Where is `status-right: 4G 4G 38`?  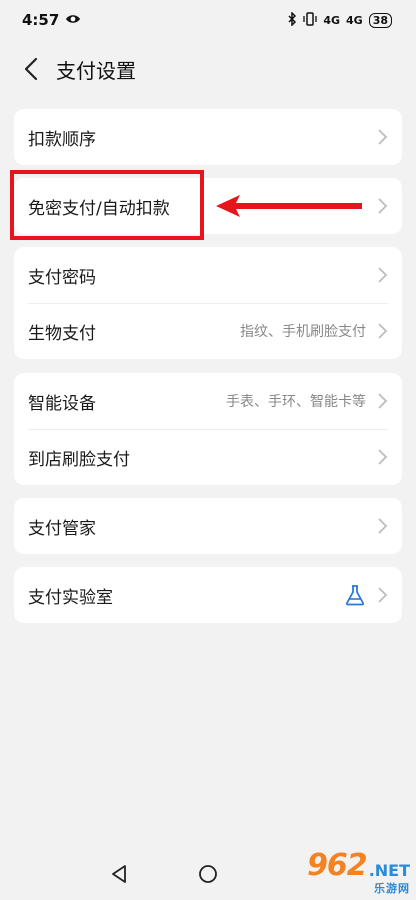
status-right: 4G 4G 38 is located at coordinates (339, 19).